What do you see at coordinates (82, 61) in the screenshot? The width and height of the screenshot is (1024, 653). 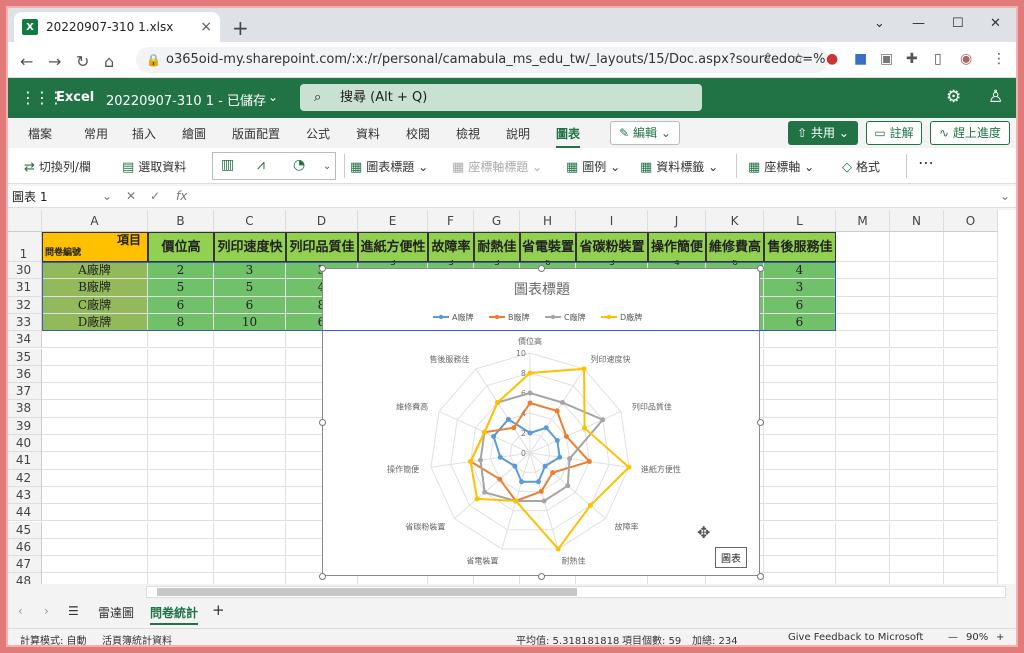 I see `reload-icon: ↻` at bounding box center [82, 61].